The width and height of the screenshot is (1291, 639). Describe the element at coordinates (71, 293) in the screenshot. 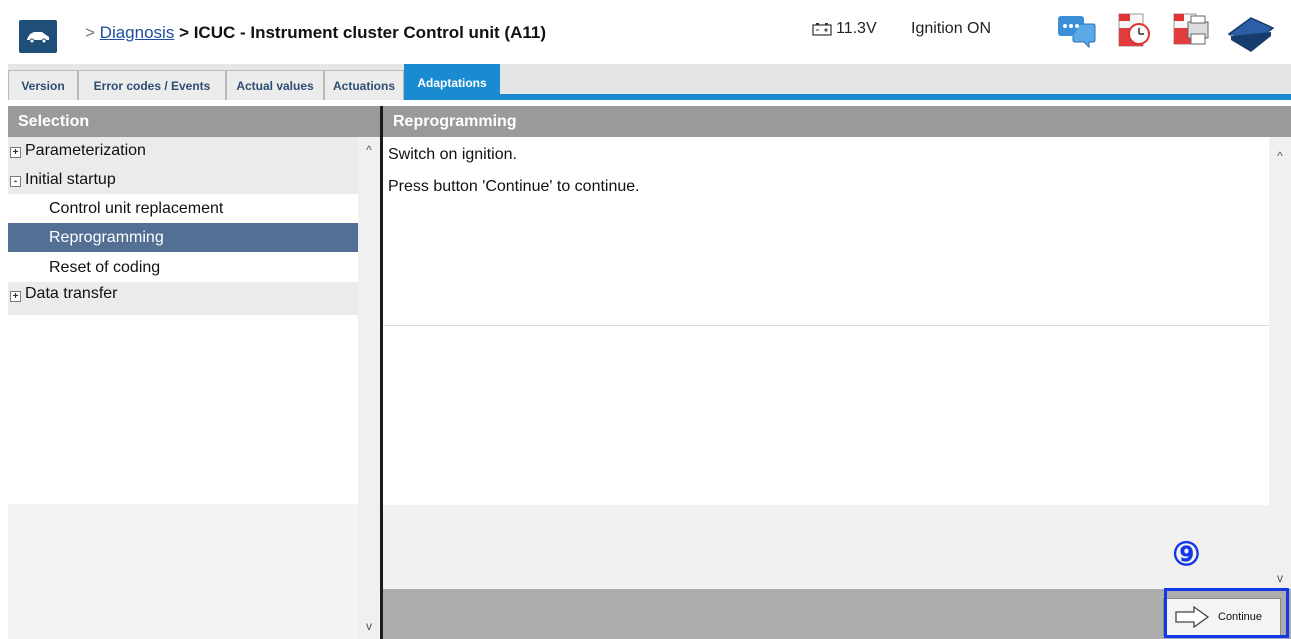

I see `tree-item-label: Data transfer` at that location.